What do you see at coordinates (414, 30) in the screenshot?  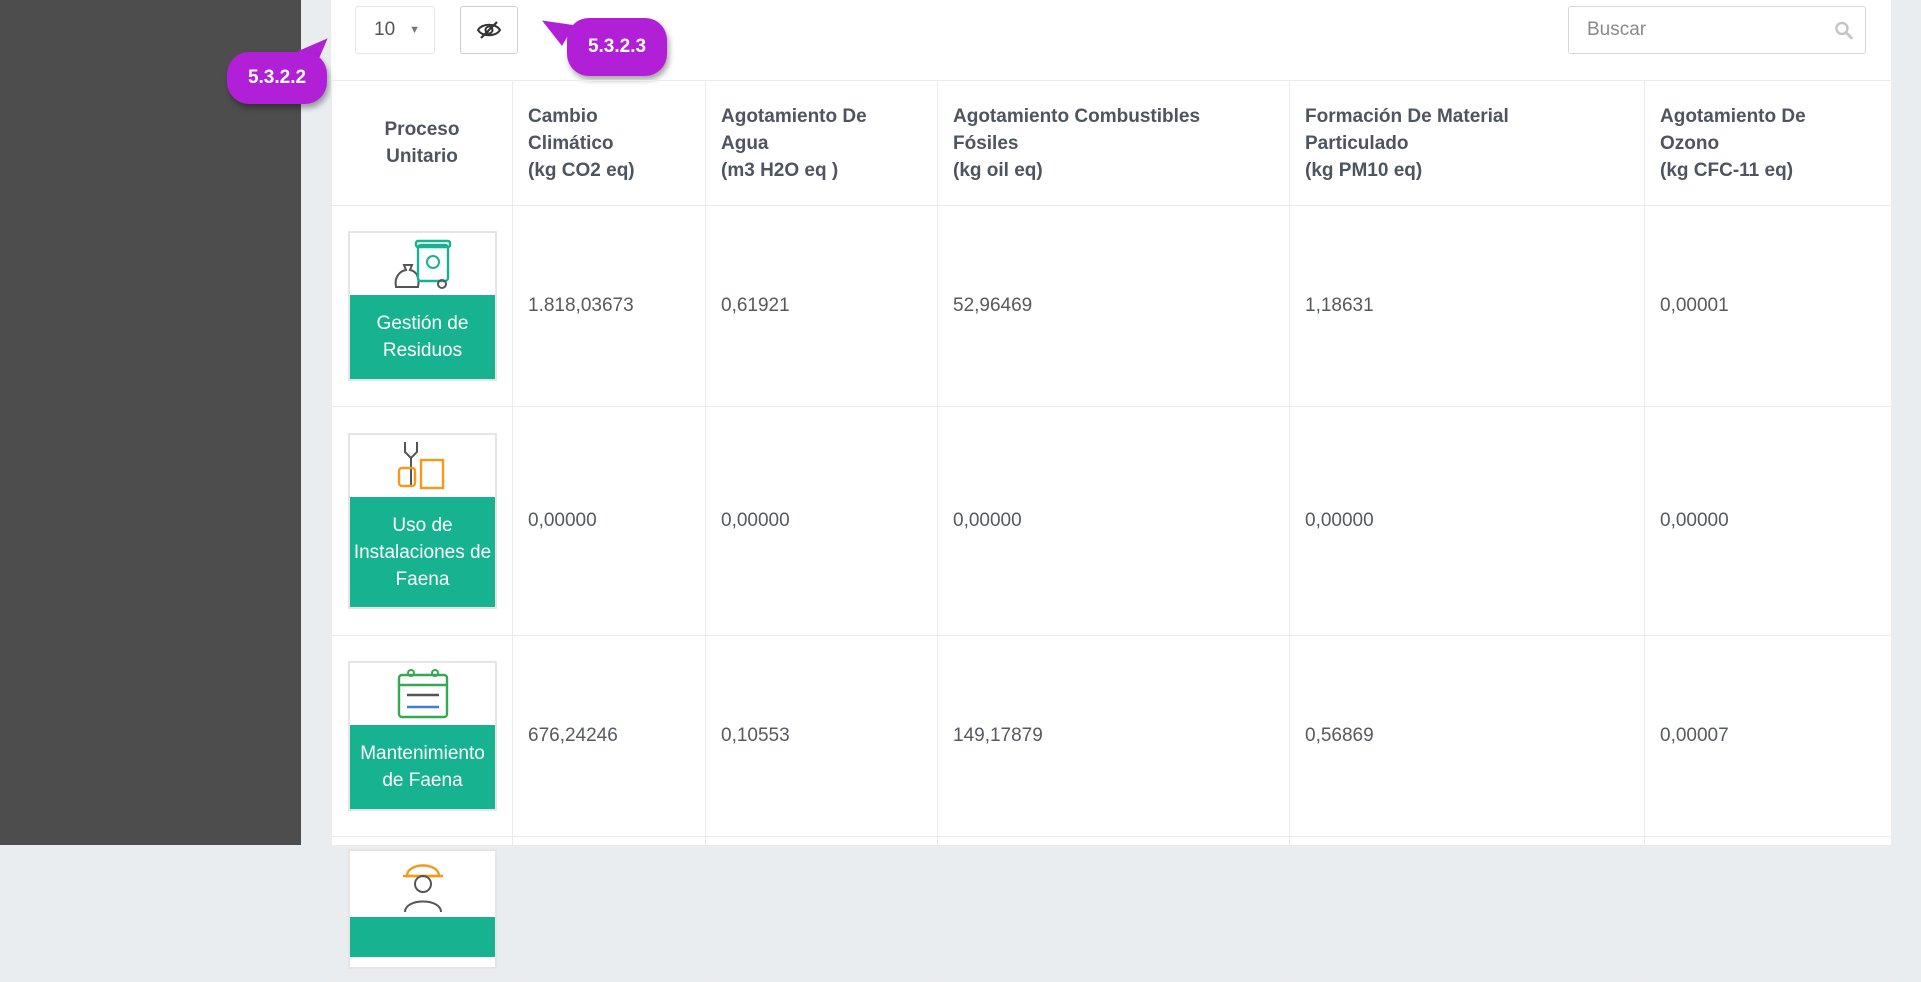 I see `caret-down-icon: ▼` at bounding box center [414, 30].